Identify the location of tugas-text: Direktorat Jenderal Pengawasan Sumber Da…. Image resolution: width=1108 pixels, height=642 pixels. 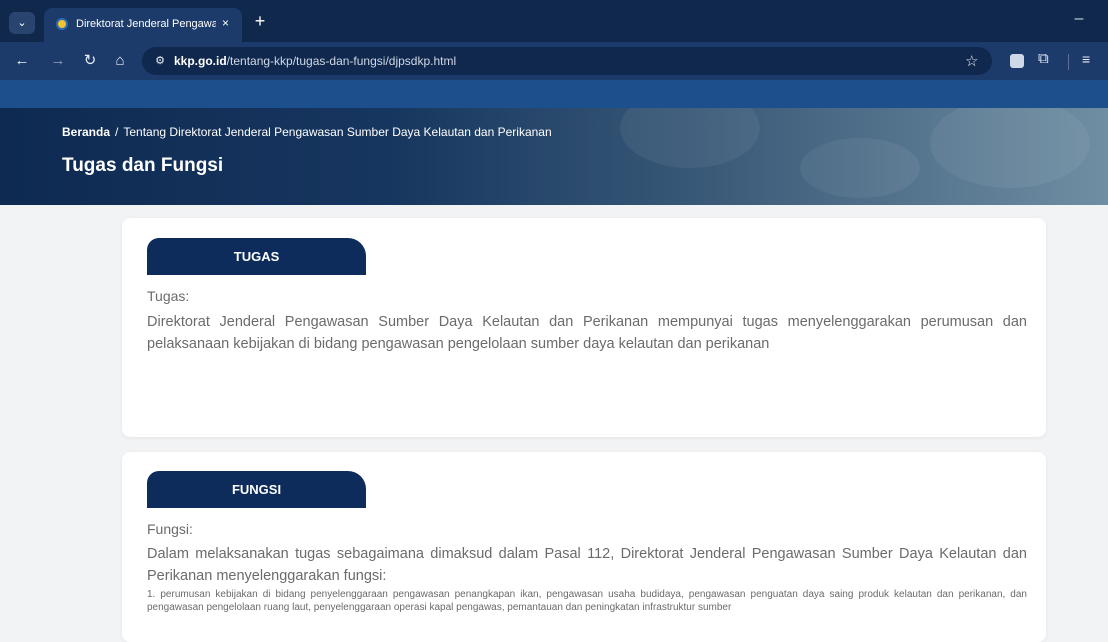
(587, 333).